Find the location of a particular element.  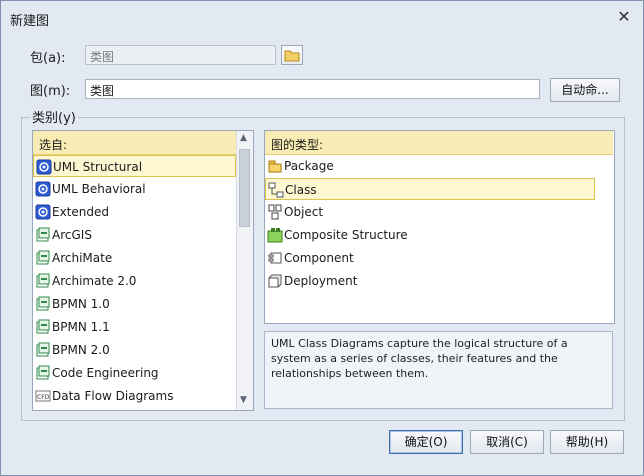

type-item-component: Component is located at coordinates (430, 258).